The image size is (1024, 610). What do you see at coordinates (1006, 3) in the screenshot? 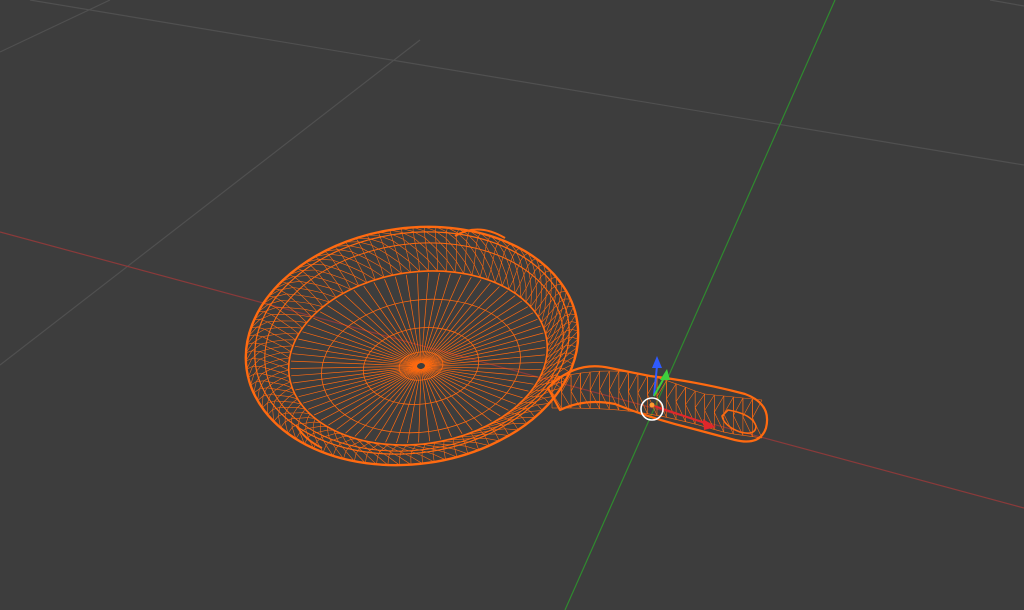
I see `grid-line` at bounding box center [1006, 3].